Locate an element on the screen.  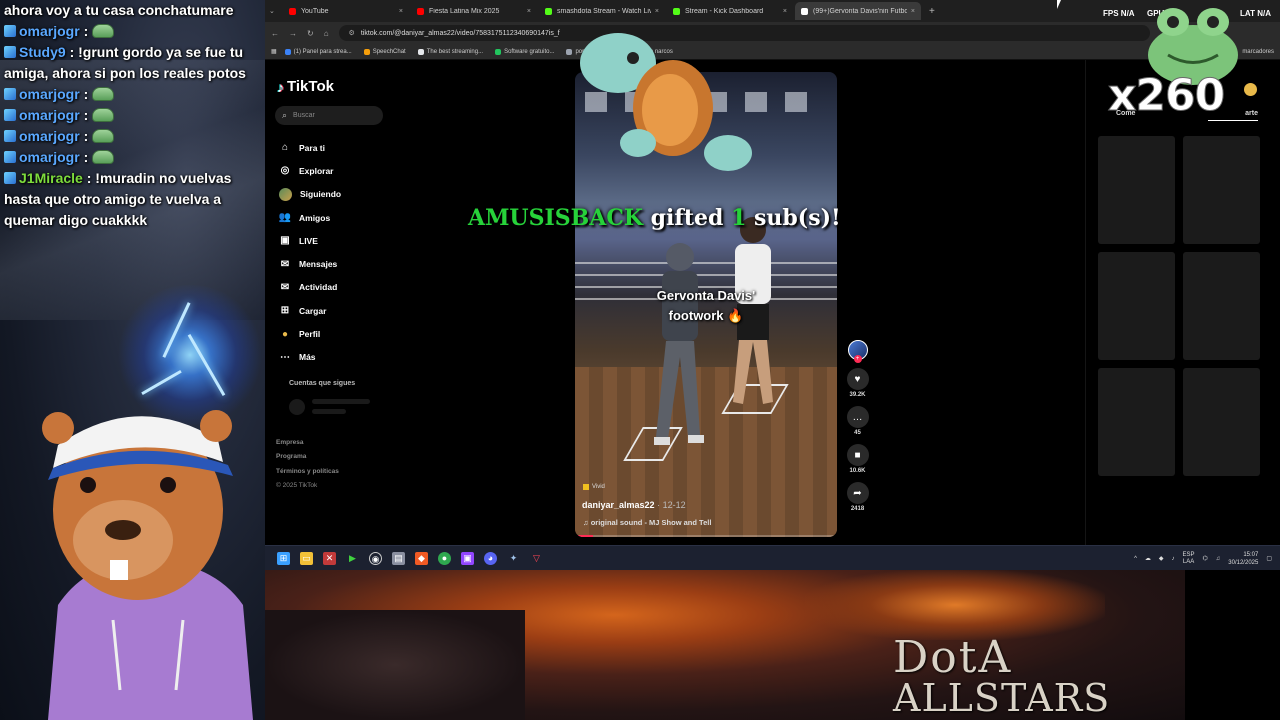
sidebar-item-explorar: ◎ Explorar is located at coordinates (310, 170).